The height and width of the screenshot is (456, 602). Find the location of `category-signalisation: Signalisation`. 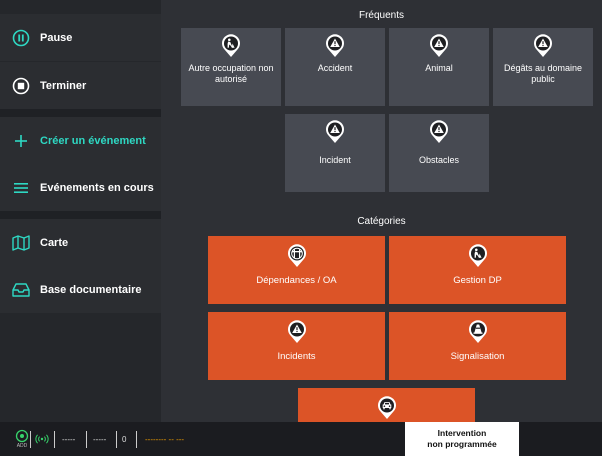

category-signalisation: Signalisation is located at coordinates (477, 346).